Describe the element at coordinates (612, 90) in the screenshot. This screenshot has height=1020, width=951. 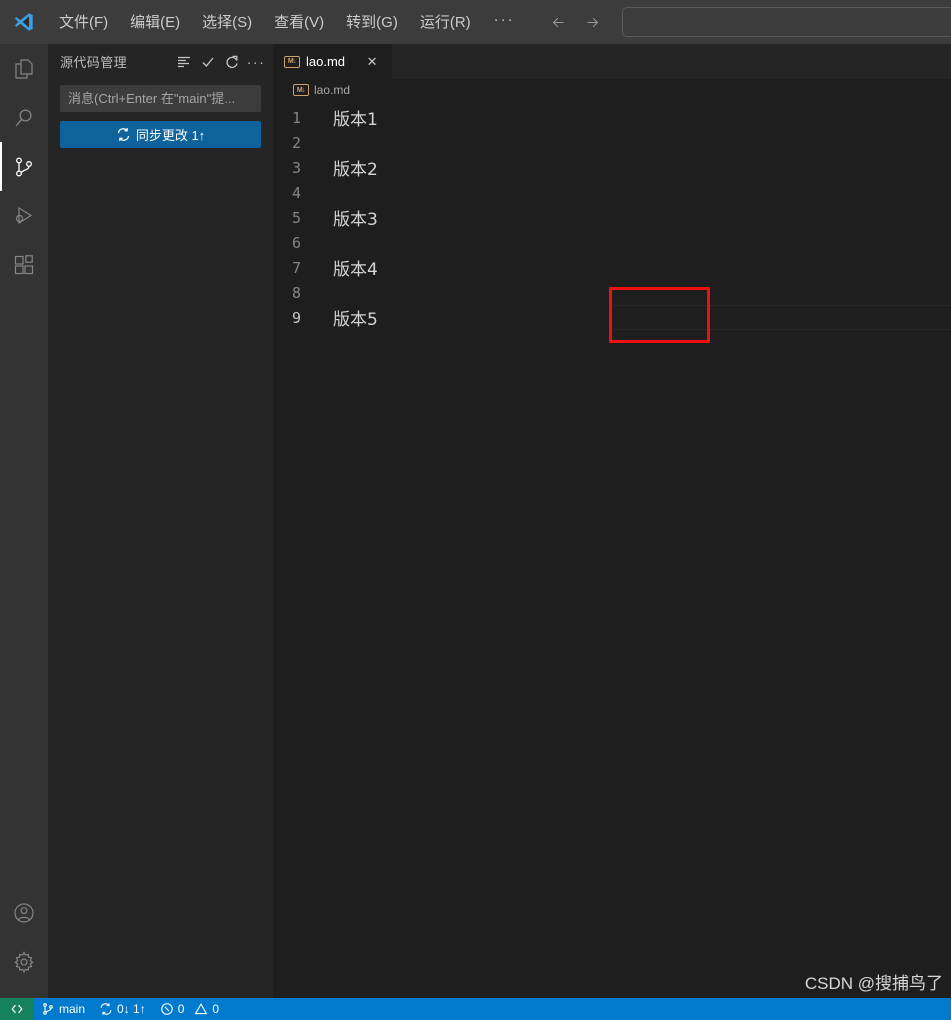
I see `breadcrumb: M↓ lao.md` at that location.